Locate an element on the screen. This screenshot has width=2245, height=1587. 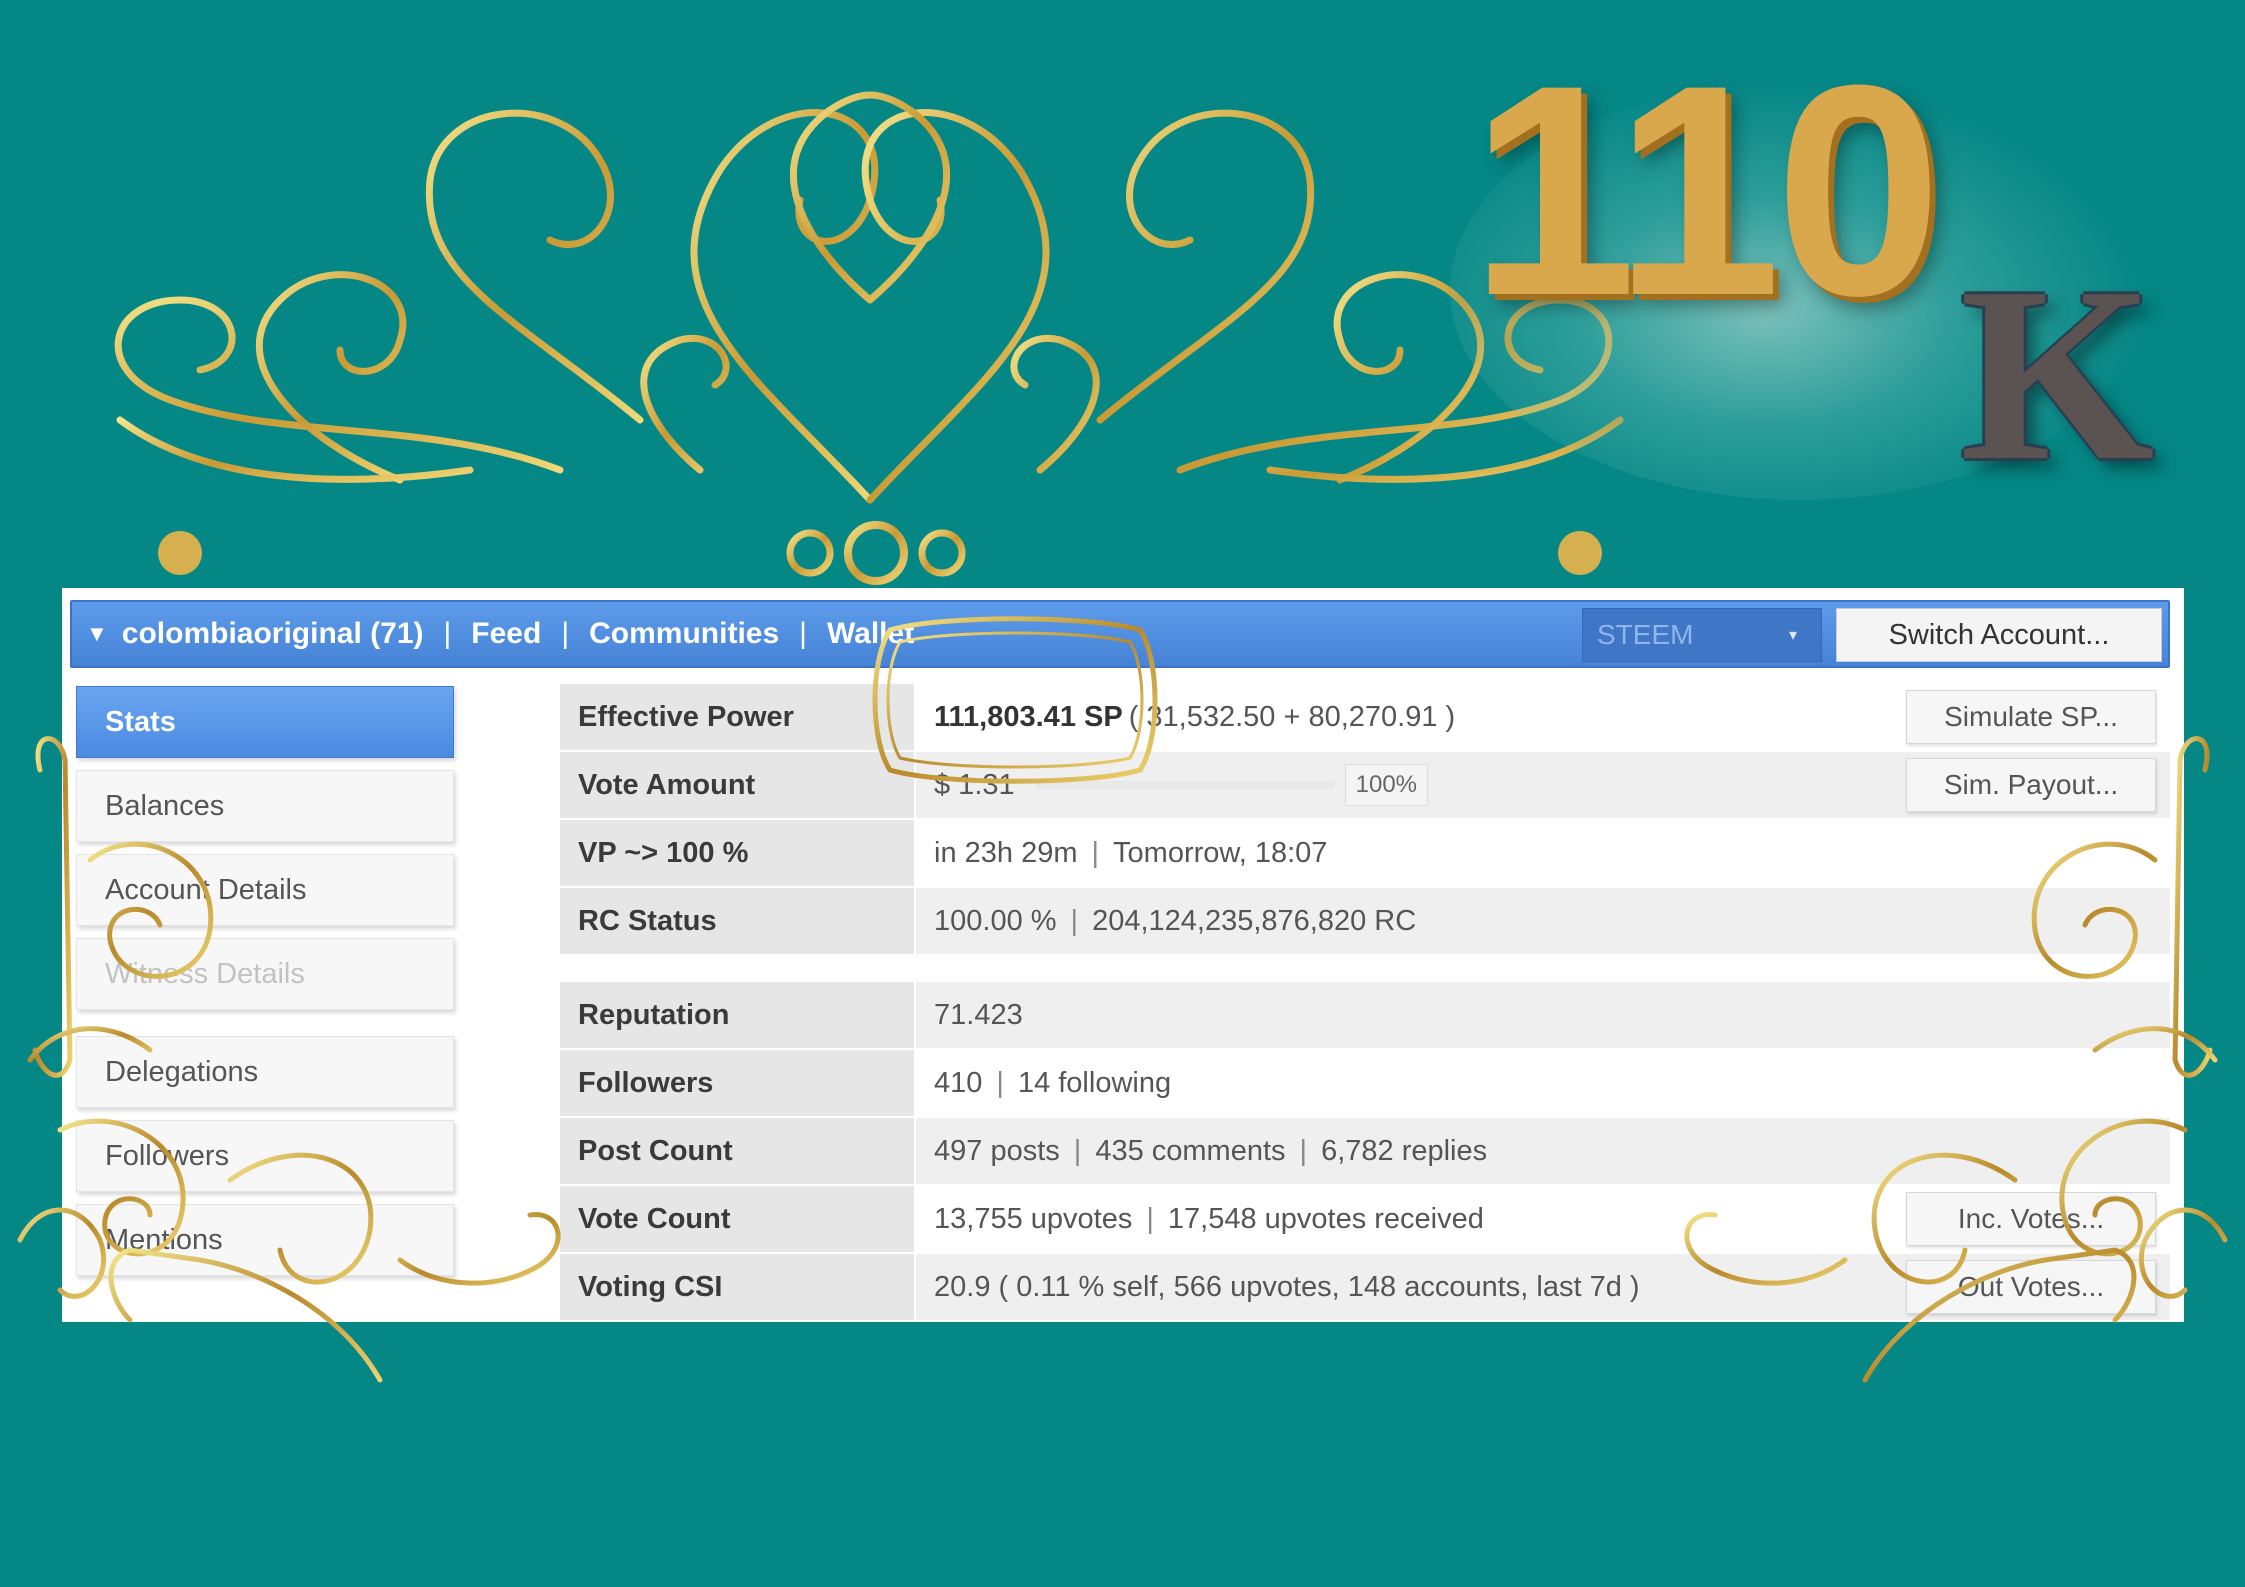
rc-amount: 204,124,235,876,820 RC is located at coordinates (1254, 920).